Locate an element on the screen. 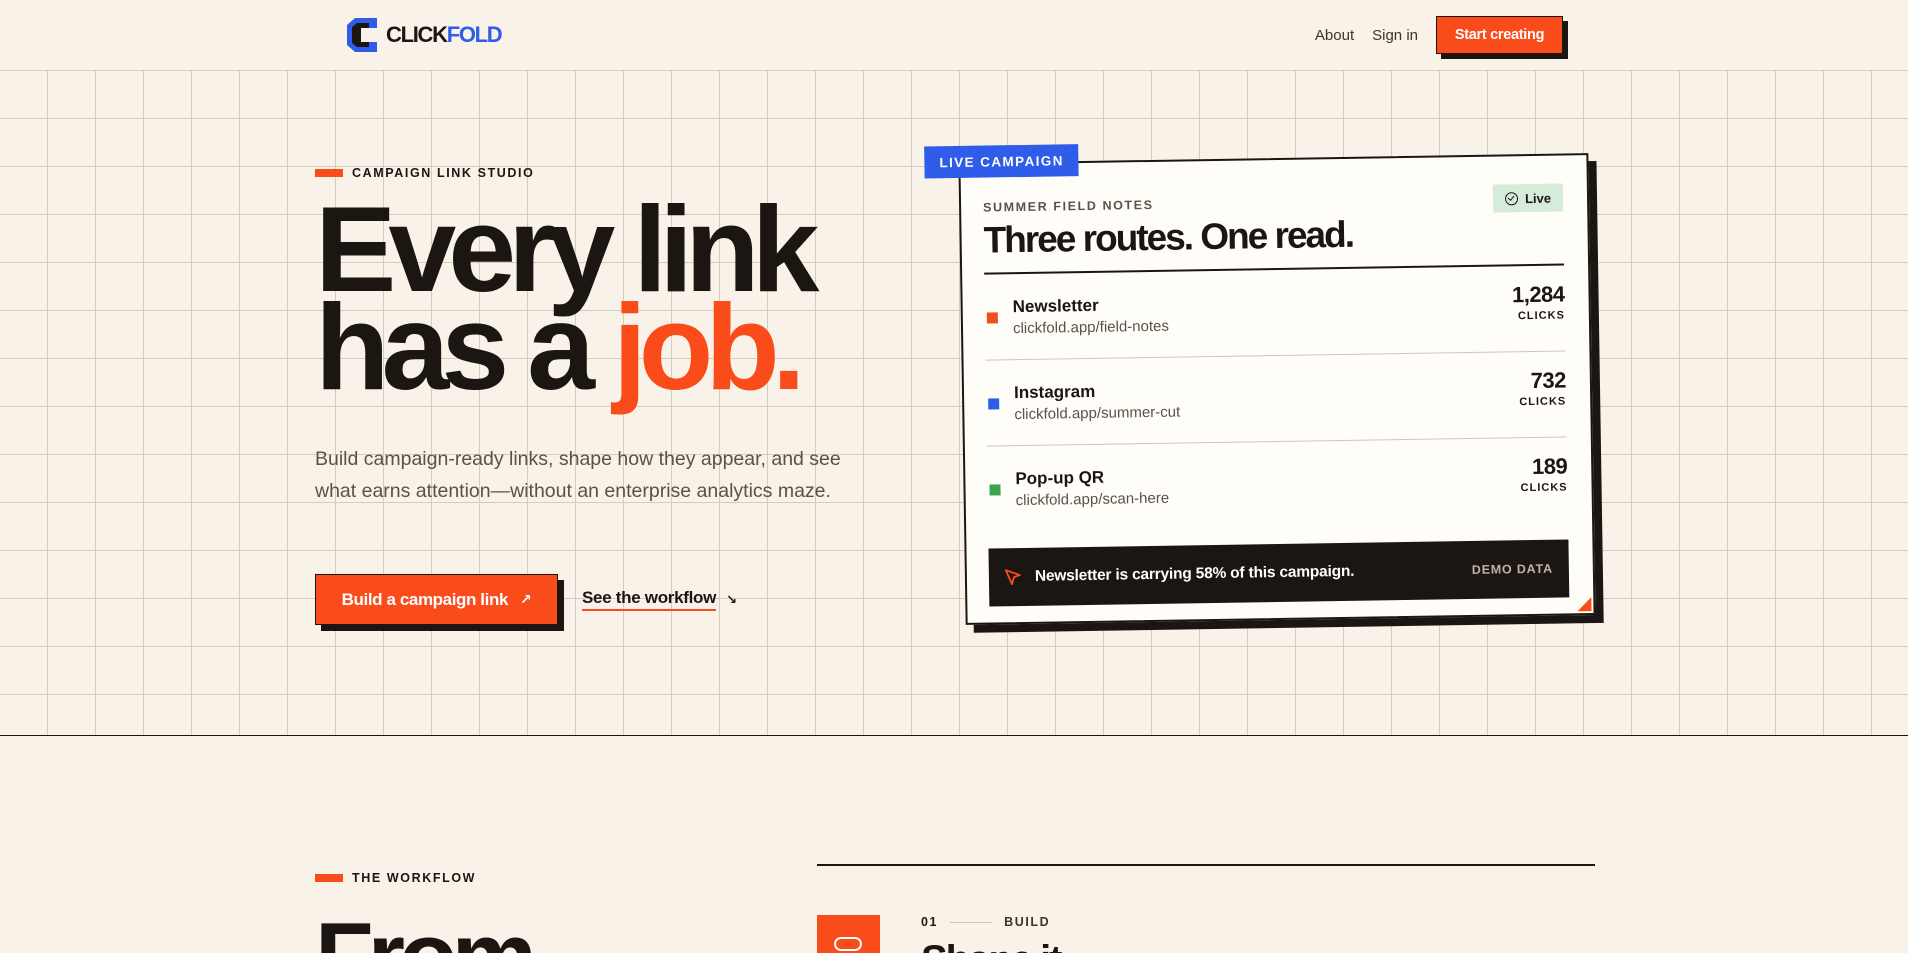  route-clicks: 1,284 is located at coordinates (1538, 294).